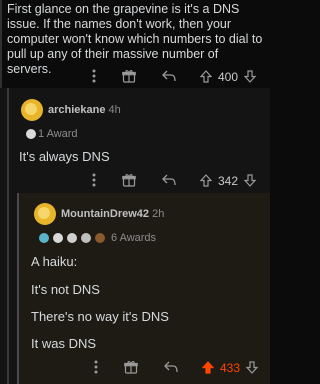 The image size is (320, 384). I want to click on vote-score: 342, so click(228, 181).